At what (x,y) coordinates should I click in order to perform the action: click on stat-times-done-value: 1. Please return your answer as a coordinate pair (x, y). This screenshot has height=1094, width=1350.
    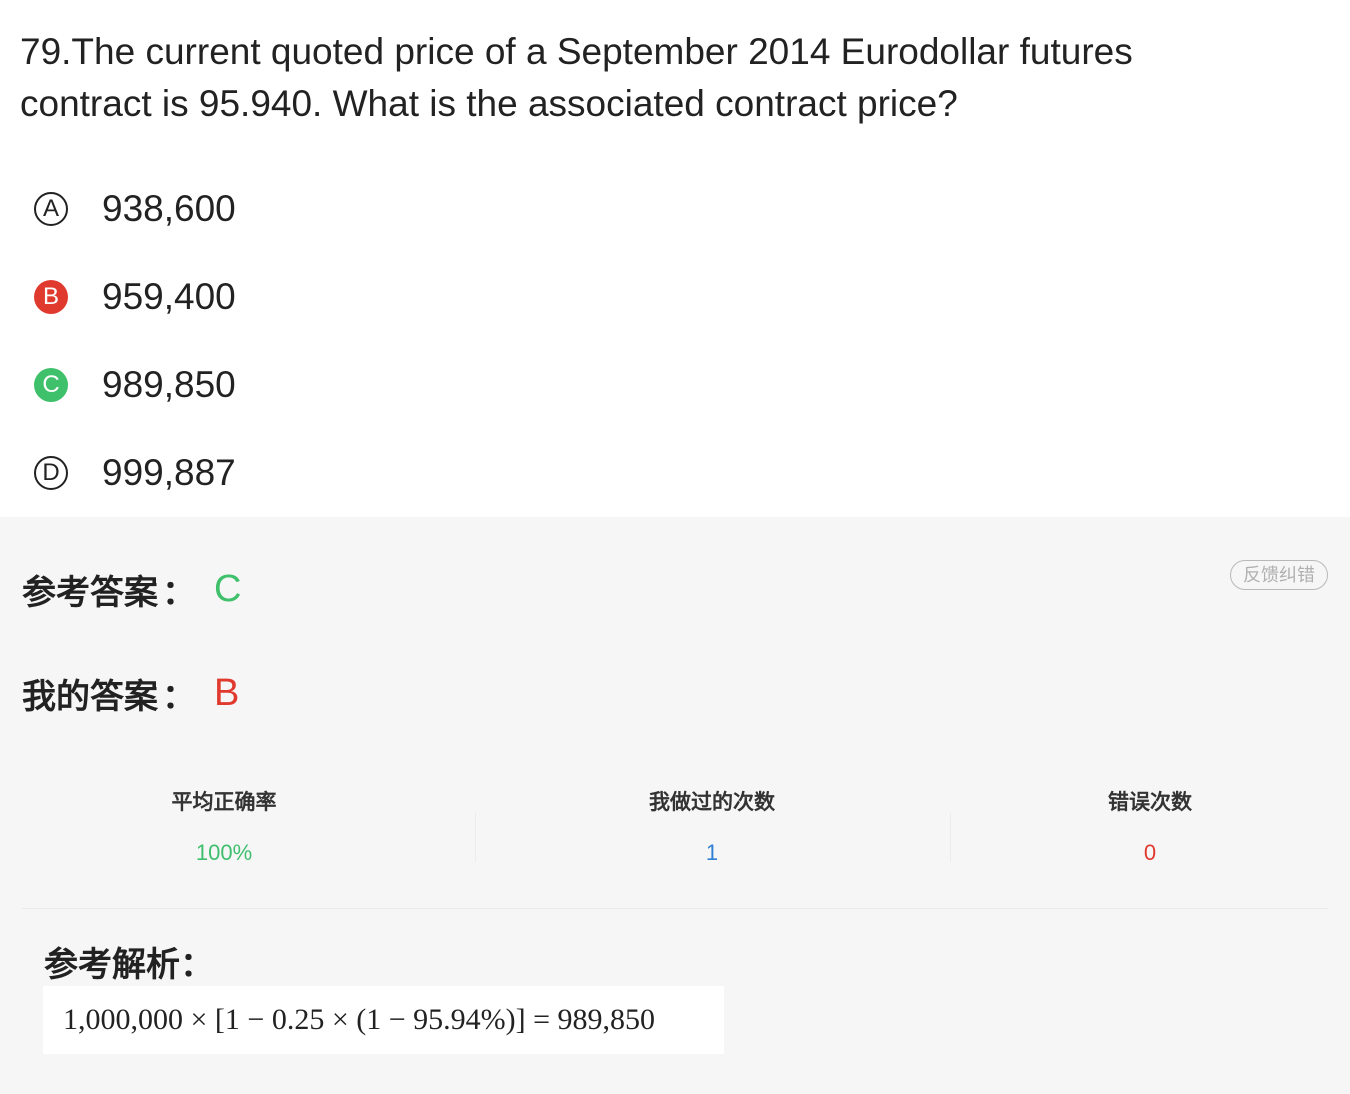
    Looking at the image, I should click on (712, 852).